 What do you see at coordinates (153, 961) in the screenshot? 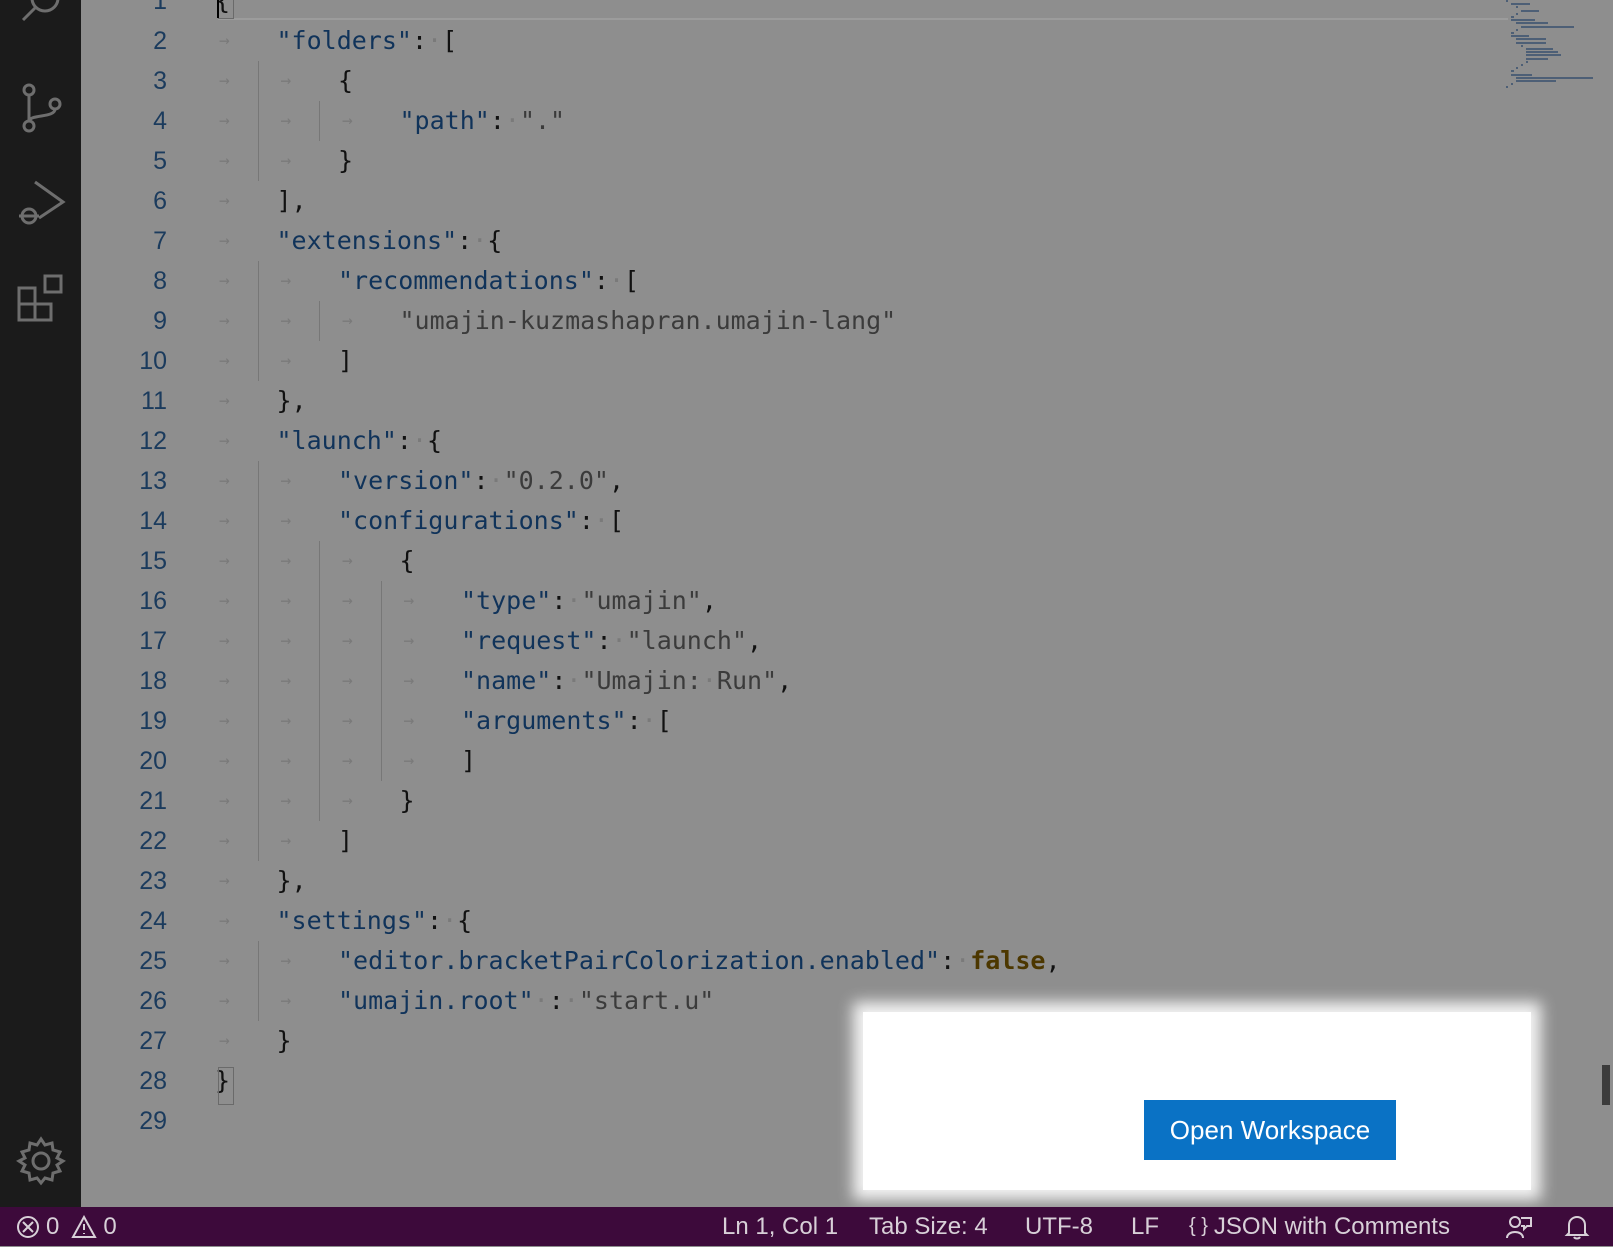
I see `line-number: 25` at bounding box center [153, 961].